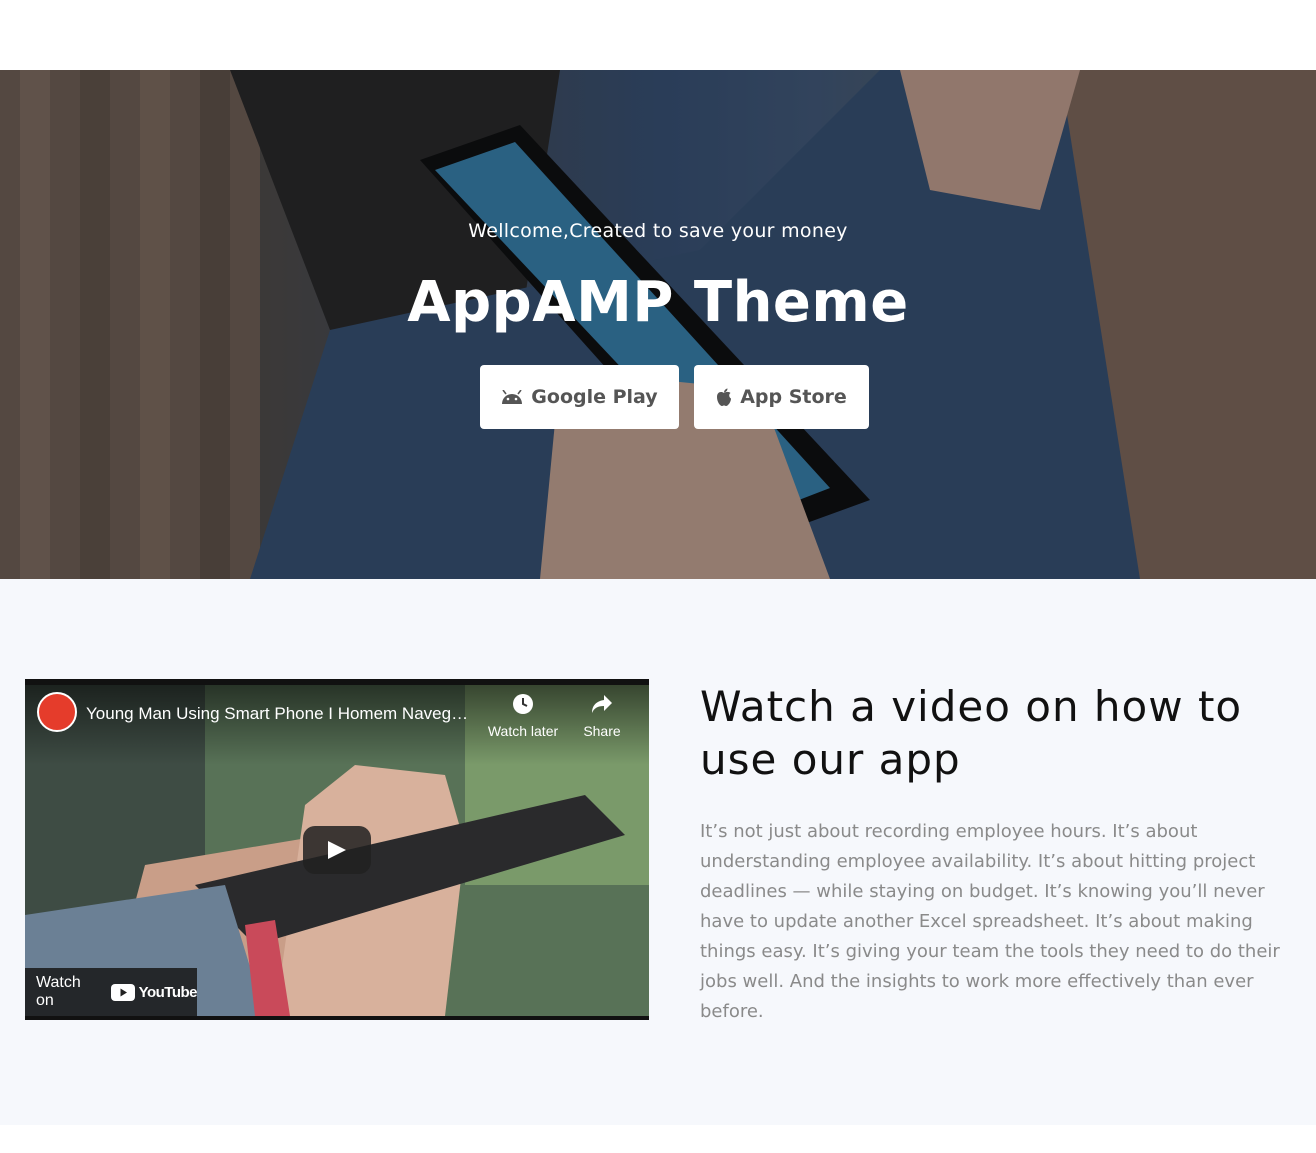 Image resolution: width=1316 pixels, height=1153 pixels. Describe the element at coordinates (168, 992) in the screenshot. I see `youtube-brand: YouTube` at that location.